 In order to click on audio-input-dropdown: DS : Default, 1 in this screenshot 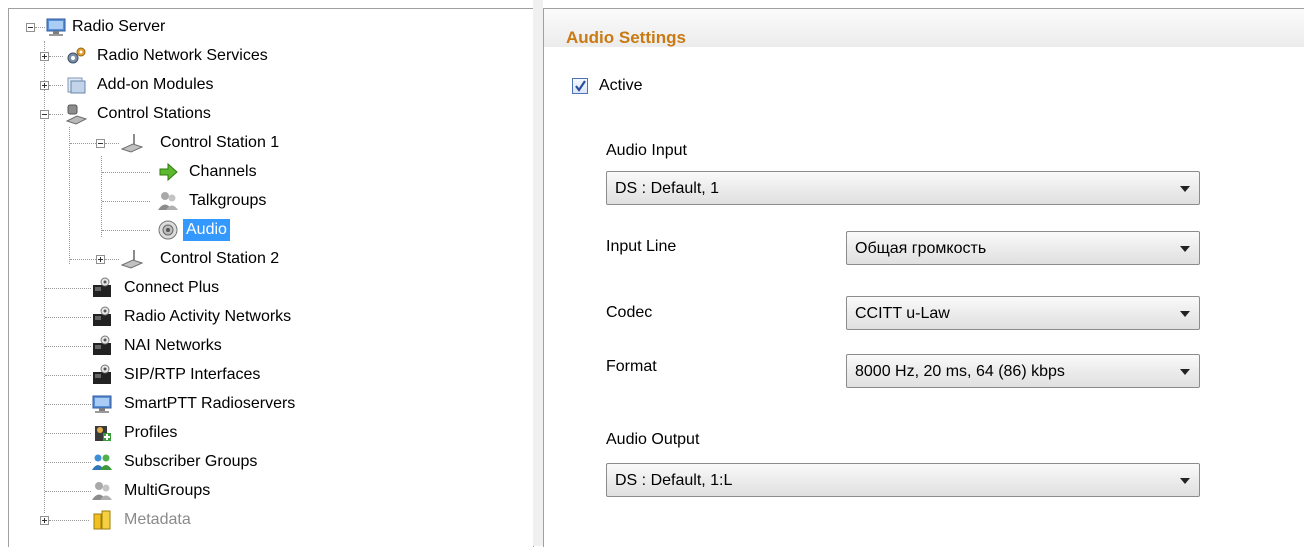, I will do `click(903, 188)`.